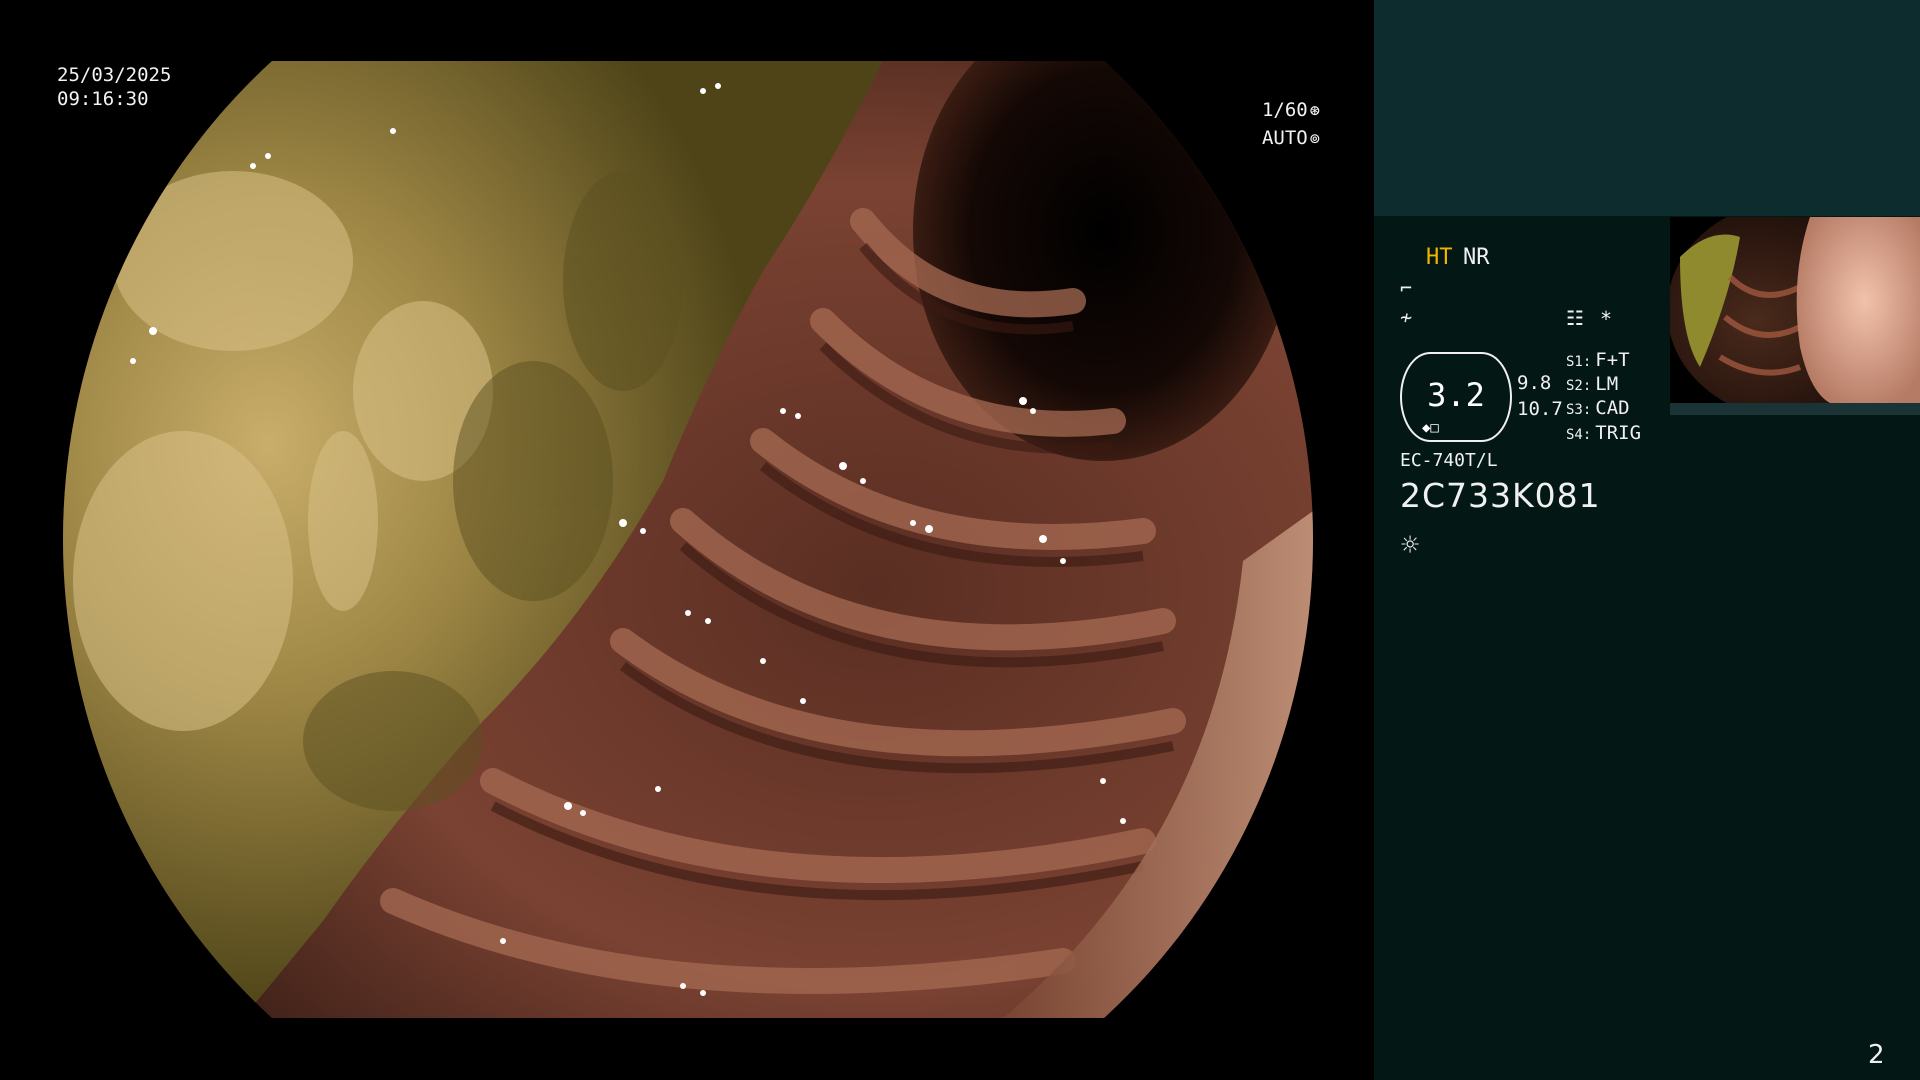 The height and width of the screenshot is (1080, 1920). Describe the element at coordinates (1575, 318) in the screenshot. I see `settings-list-icon: ☷` at that location.